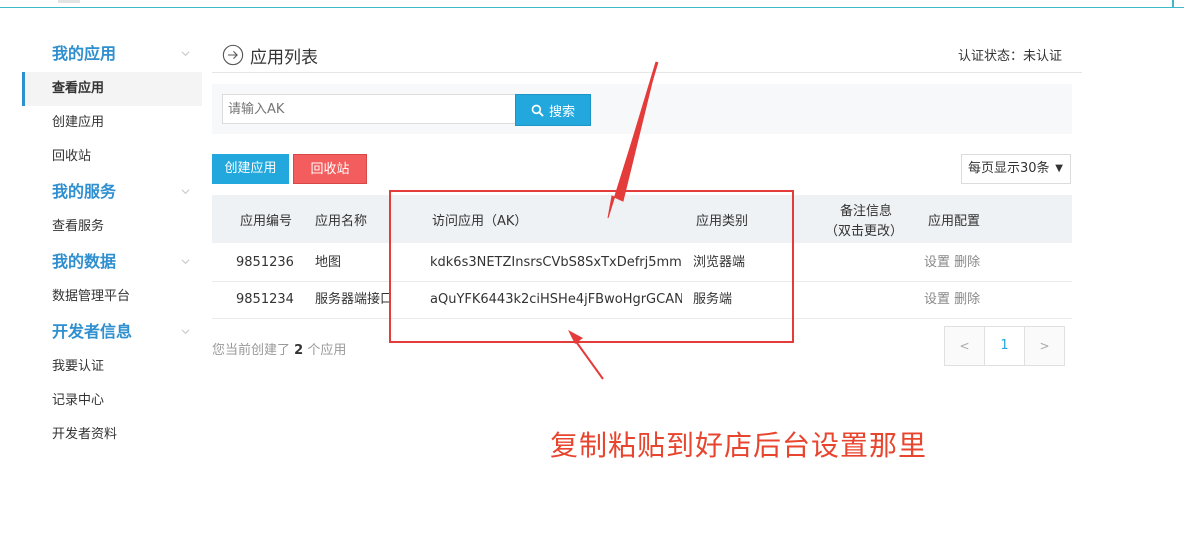 This screenshot has height=536, width=1184. I want to click on col-header-note-hint: （双击更改）, so click(864, 231).